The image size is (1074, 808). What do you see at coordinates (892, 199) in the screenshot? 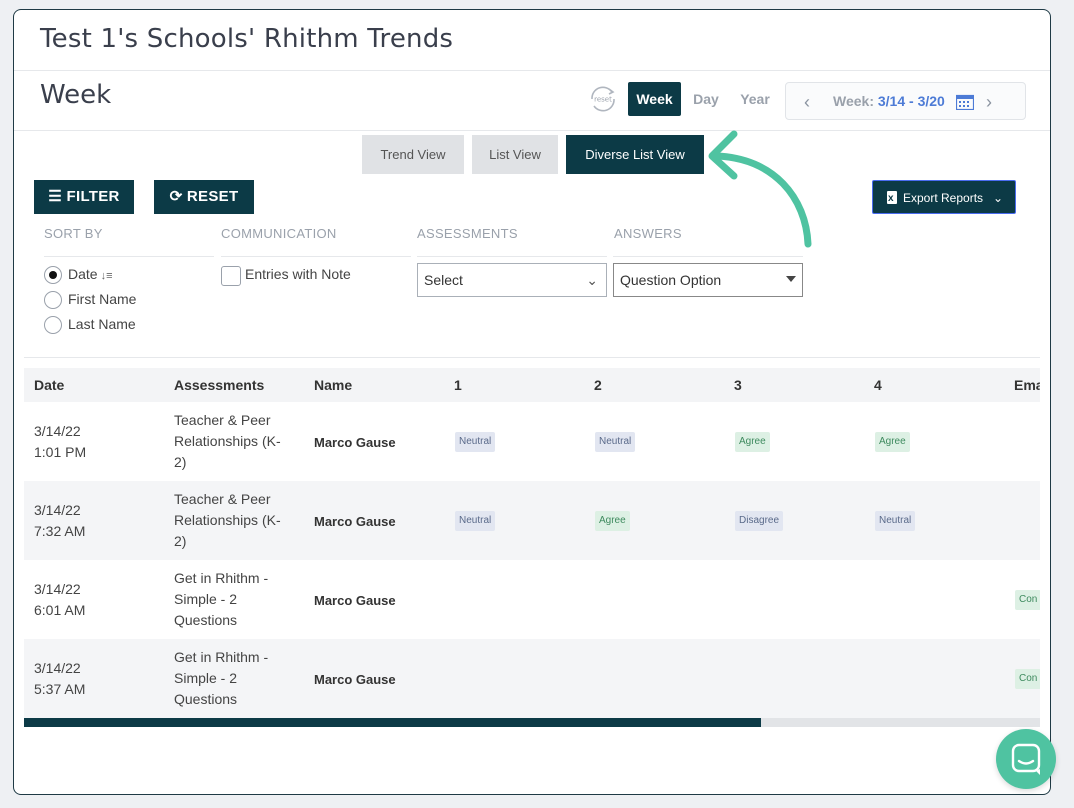
I see `excel-icon` at bounding box center [892, 199].